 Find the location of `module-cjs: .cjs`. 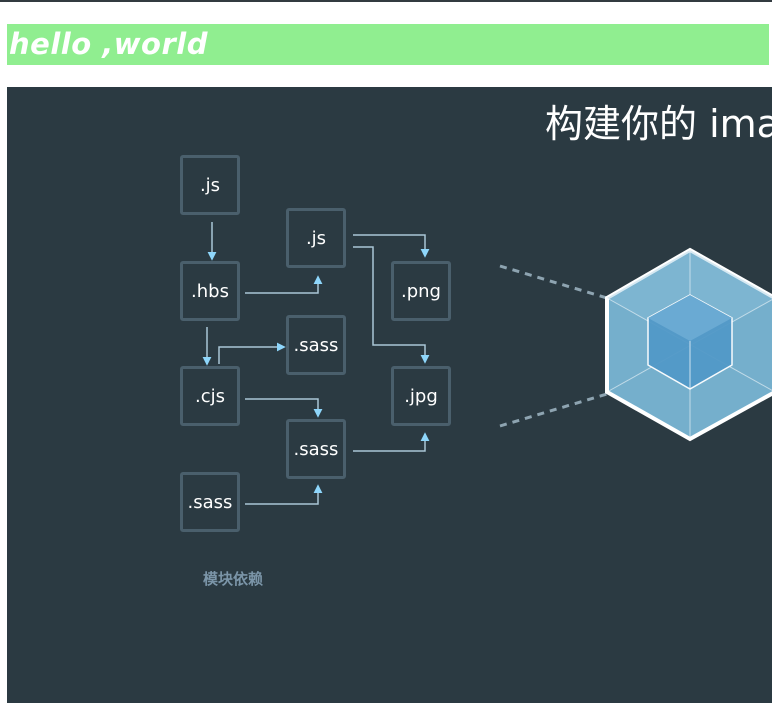

module-cjs: .cjs is located at coordinates (210, 396).